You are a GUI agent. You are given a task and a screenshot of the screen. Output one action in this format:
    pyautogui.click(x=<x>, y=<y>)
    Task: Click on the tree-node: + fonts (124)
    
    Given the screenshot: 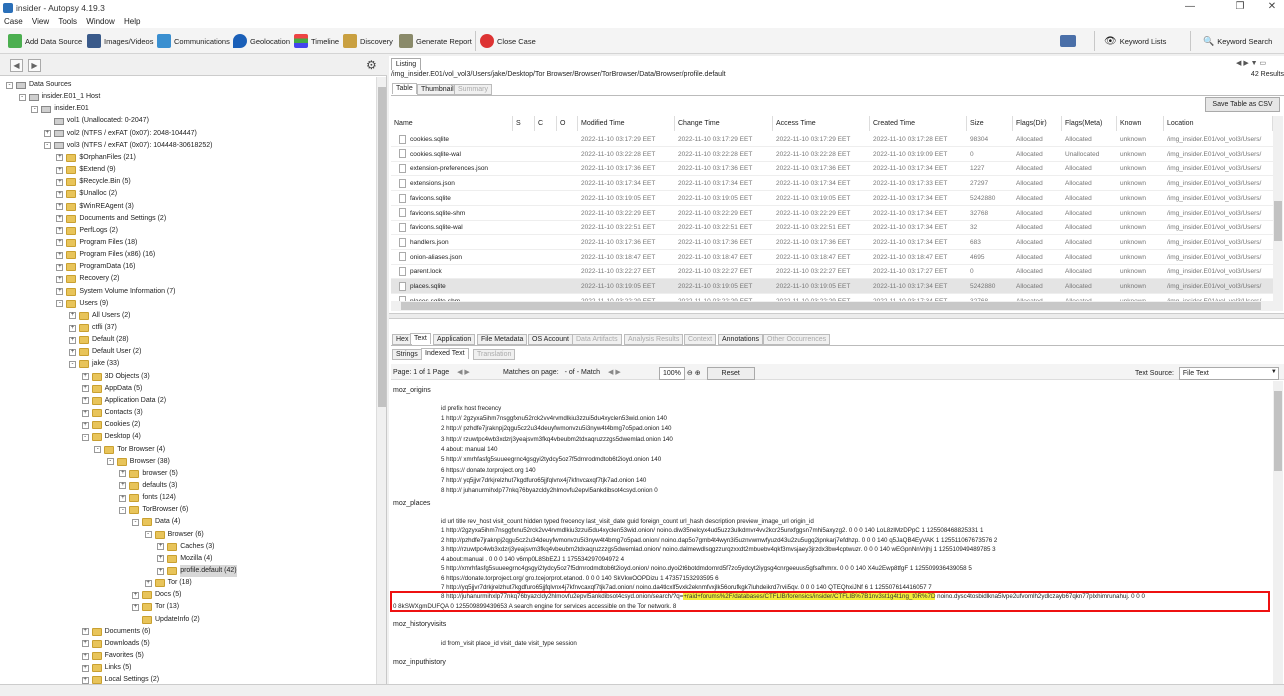 What is the action you would take?
    pyautogui.click(x=147, y=498)
    